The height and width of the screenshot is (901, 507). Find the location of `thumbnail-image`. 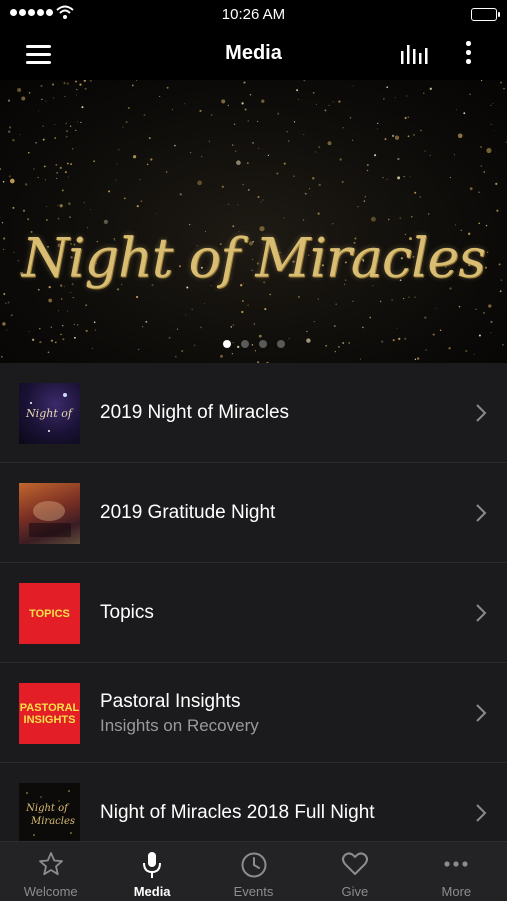

thumbnail-image is located at coordinates (49, 513).